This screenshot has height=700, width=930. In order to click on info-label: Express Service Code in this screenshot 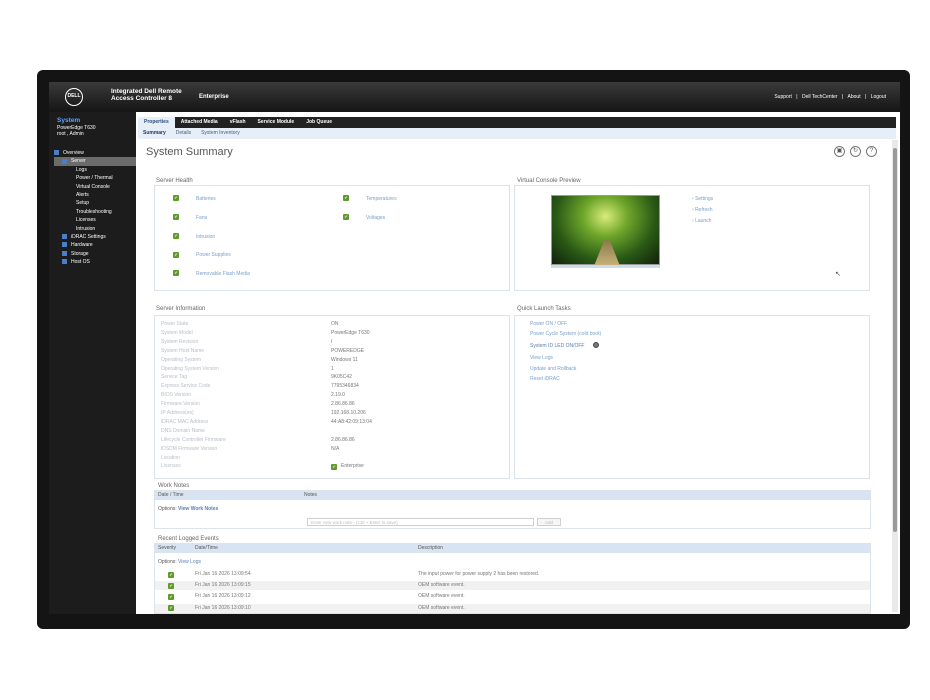, I will do `click(186, 386)`.